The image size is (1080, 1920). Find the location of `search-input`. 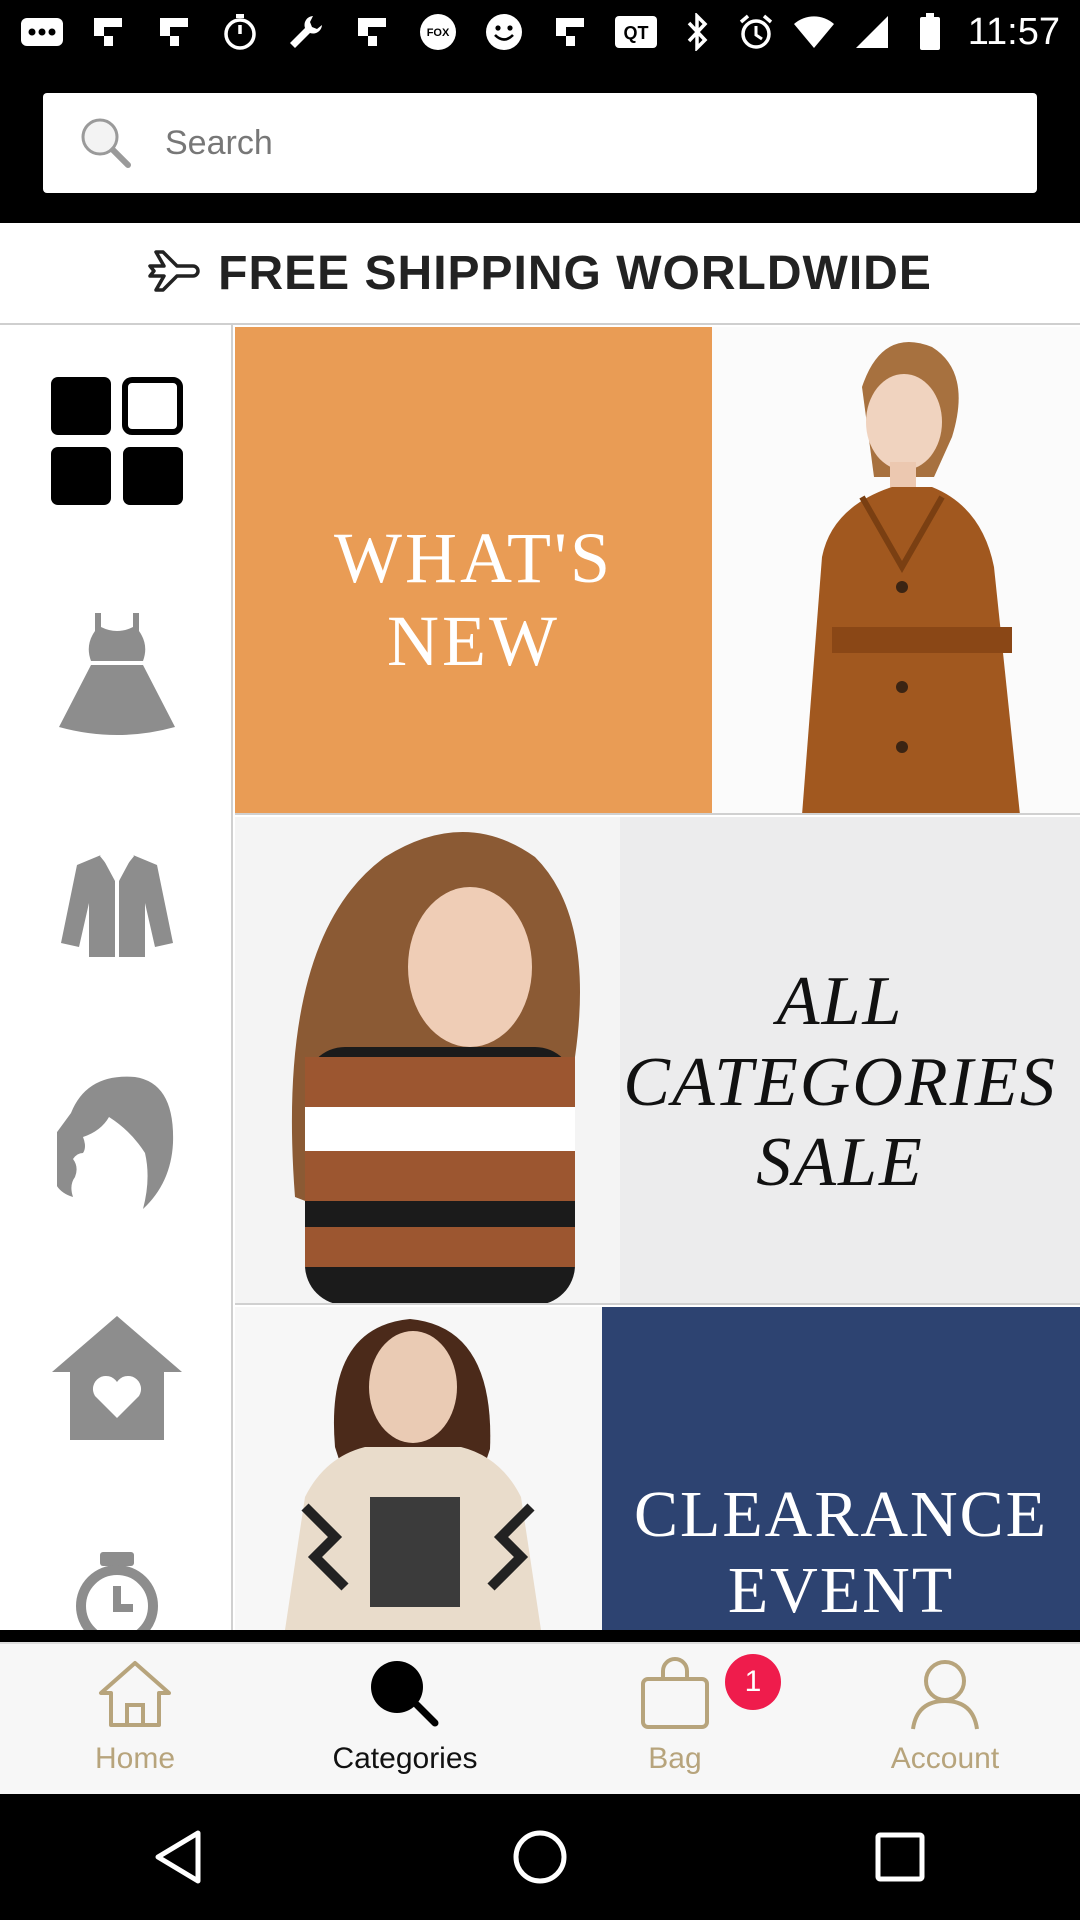

search-input is located at coordinates (601, 143).